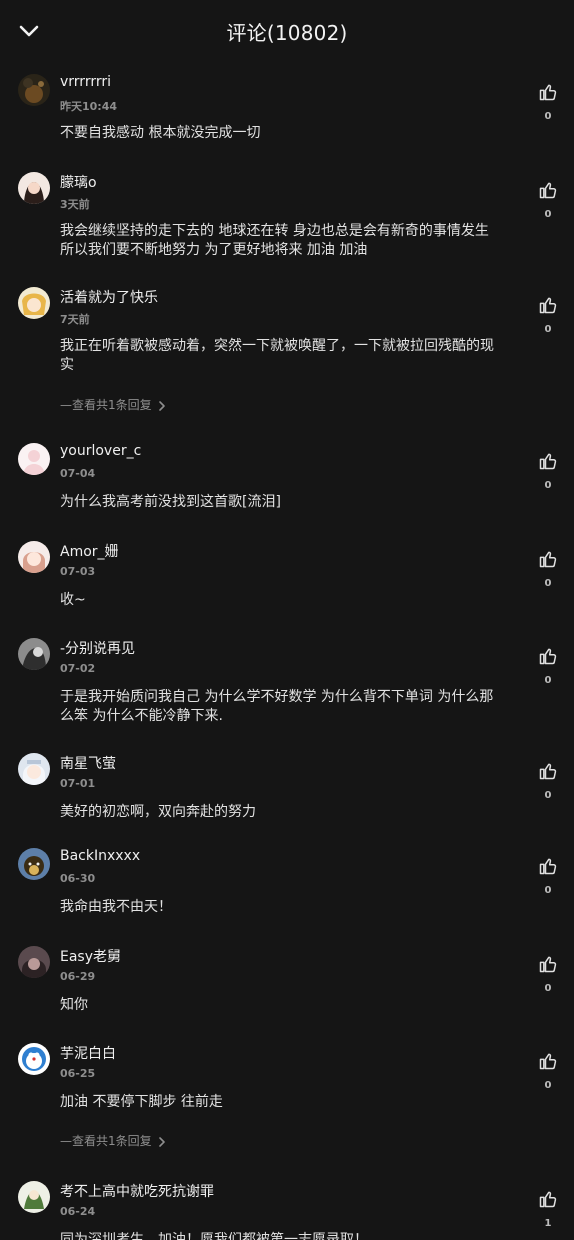 This screenshot has width=574, height=1240. What do you see at coordinates (78, 783) in the screenshot?
I see `comment-time: 07-01` at bounding box center [78, 783].